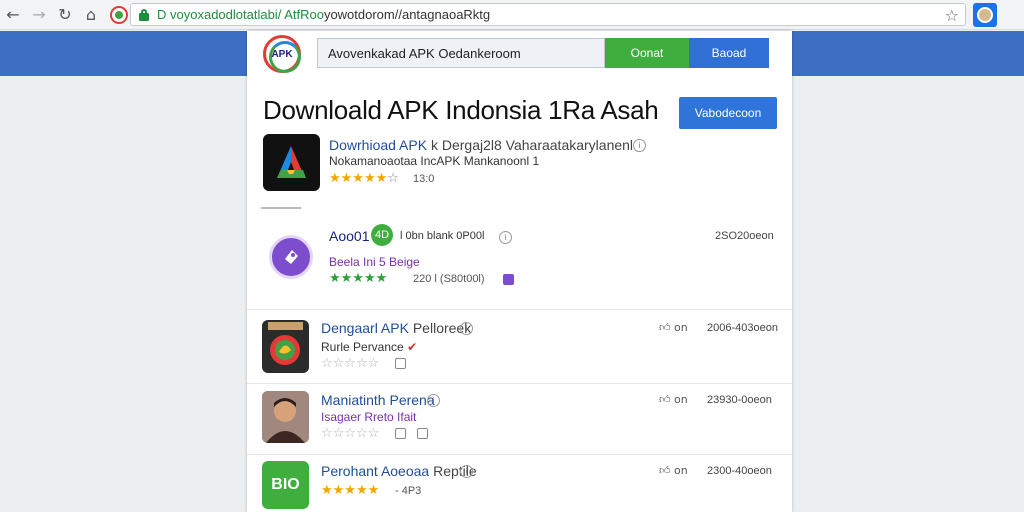 This screenshot has width=1024, height=512. Describe the element at coordinates (382, 235) in the screenshot. I see `app-badge-2: 4D` at that location.